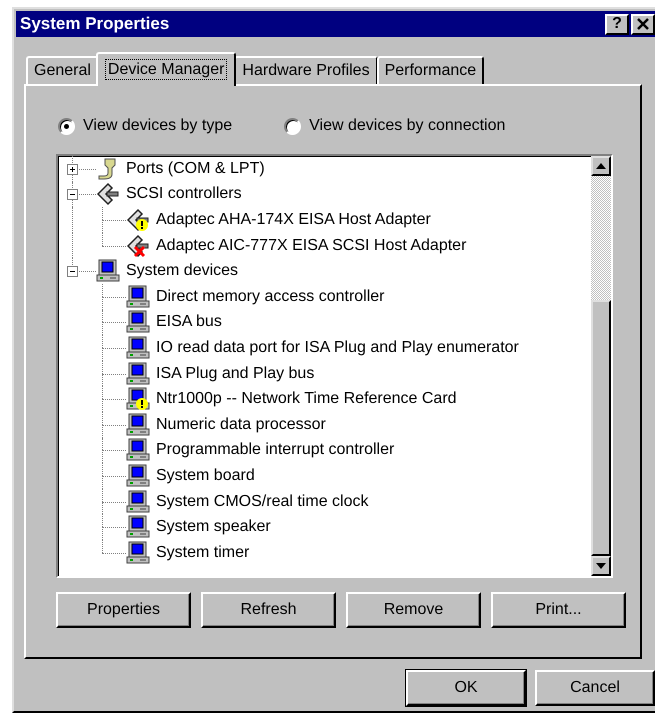 Image resolution: width=655 pixels, height=716 pixels. Describe the element at coordinates (262, 501) in the screenshot. I see `tree-item: System CMOS/real time clock` at that location.